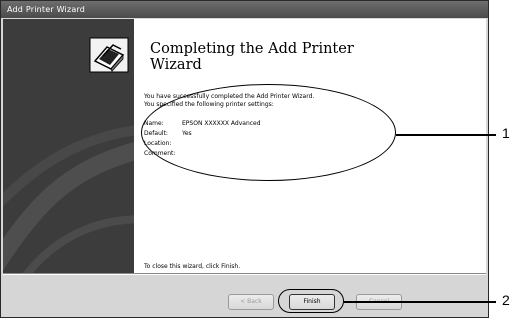 The width and height of the screenshot is (519, 326). What do you see at coordinates (251, 302) in the screenshot?
I see `back-button: < Back` at bounding box center [251, 302].